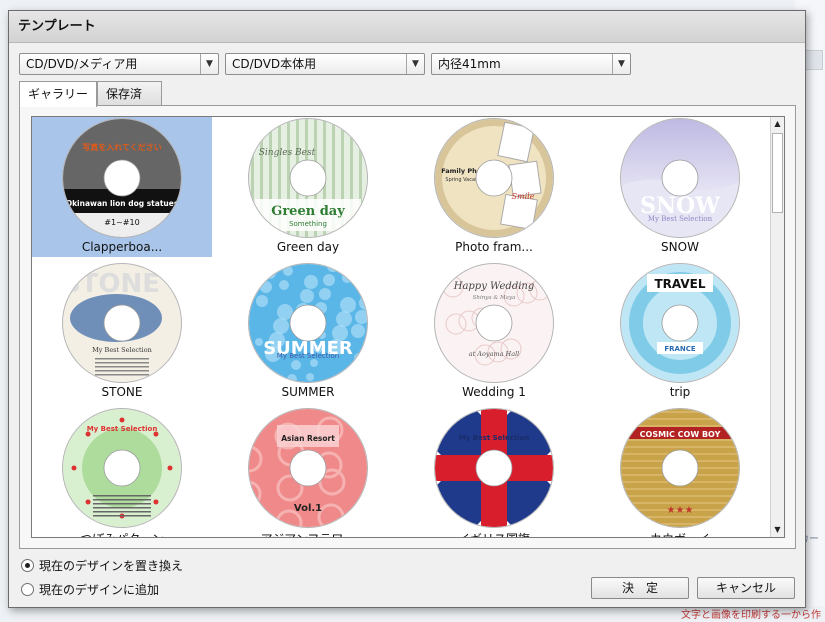  I want to click on template-item-label: アジアンフラワー, so click(308, 533).